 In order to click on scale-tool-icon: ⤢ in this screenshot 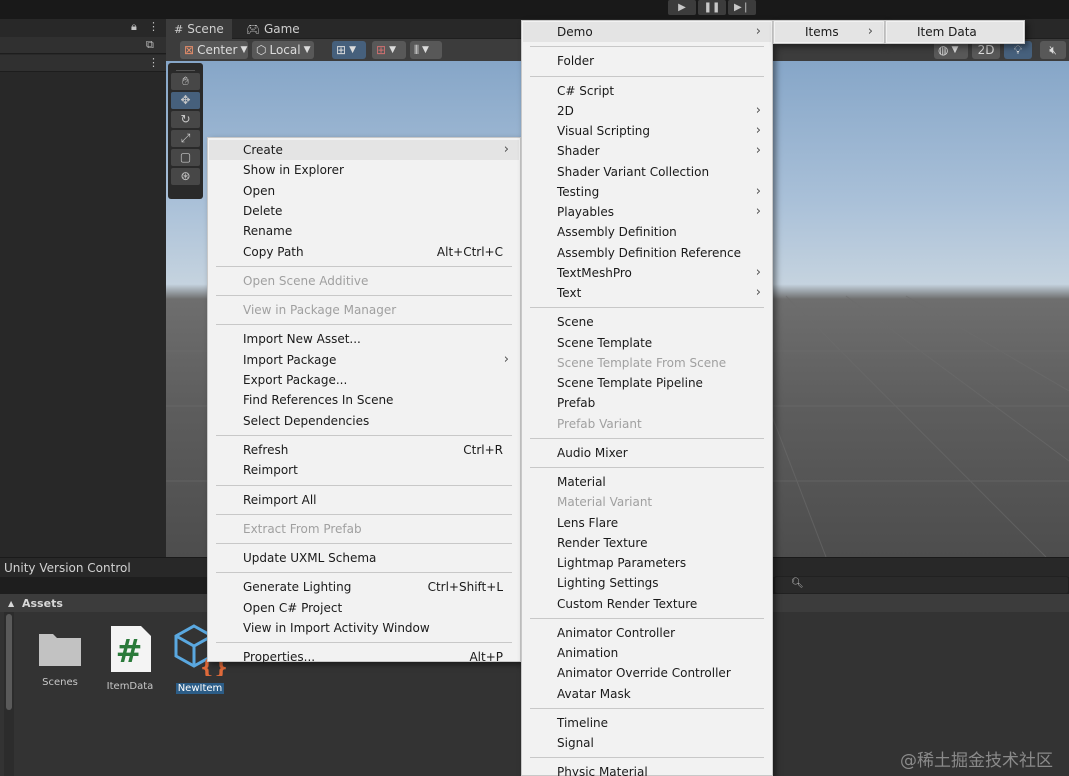, I will do `click(185, 138)`.